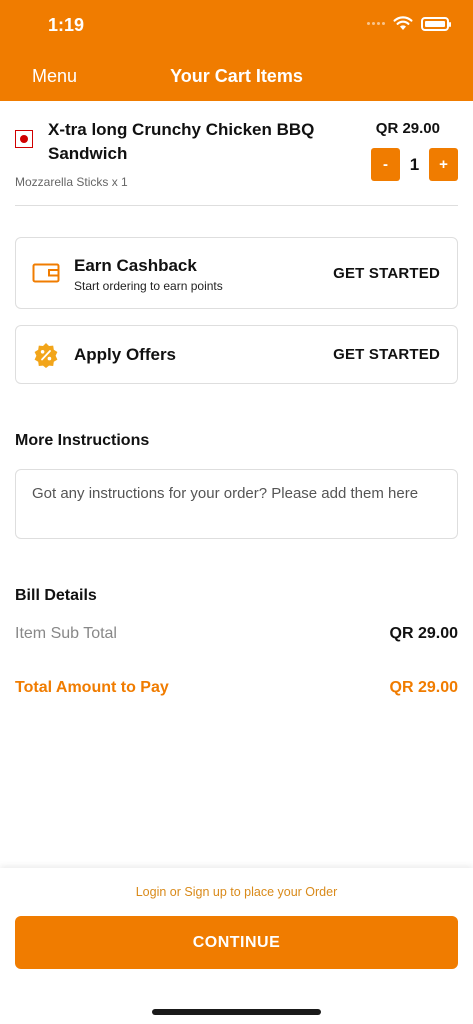  What do you see at coordinates (125, 354) in the screenshot?
I see `offers-title: Apply Offers` at bounding box center [125, 354].